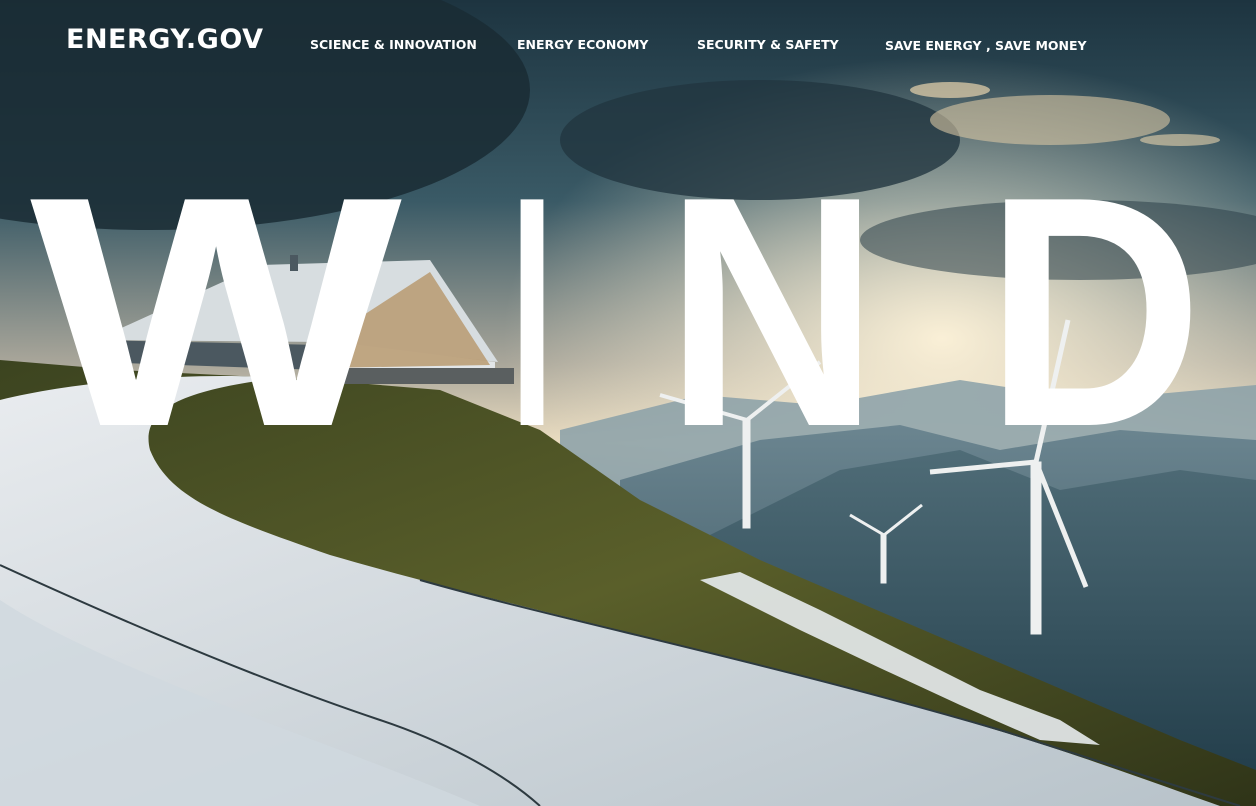  Describe the element at coordinates (986, 45) in the screenshot. I see `nav-item-save-energy: SAVE ENERGY , SAVE MONEY` at that location.